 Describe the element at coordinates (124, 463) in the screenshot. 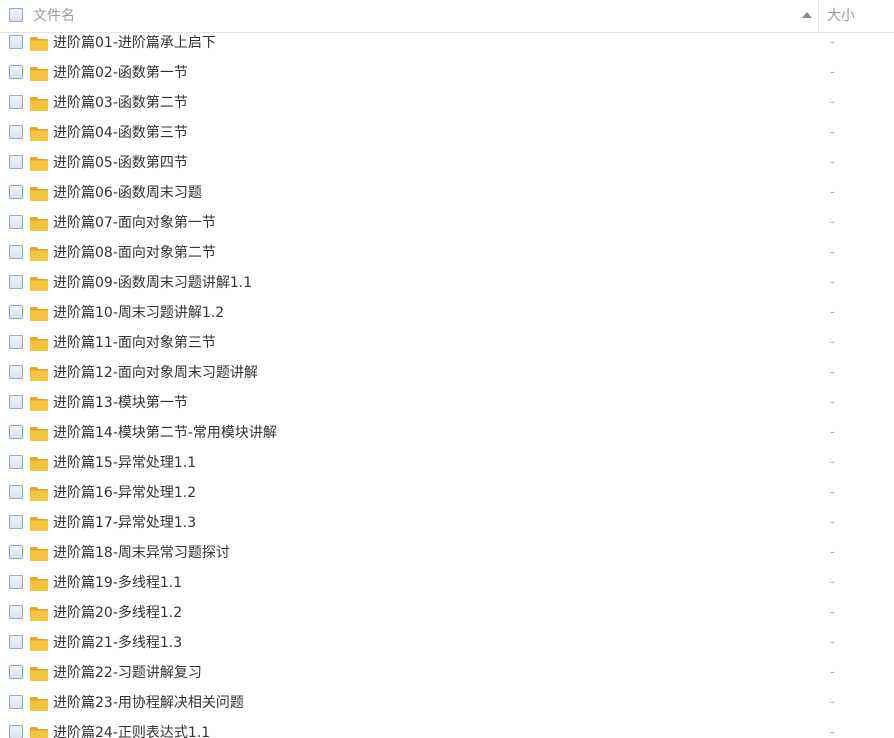

I see `file-name: 进阶篇15-异常处理1.1` at that location.